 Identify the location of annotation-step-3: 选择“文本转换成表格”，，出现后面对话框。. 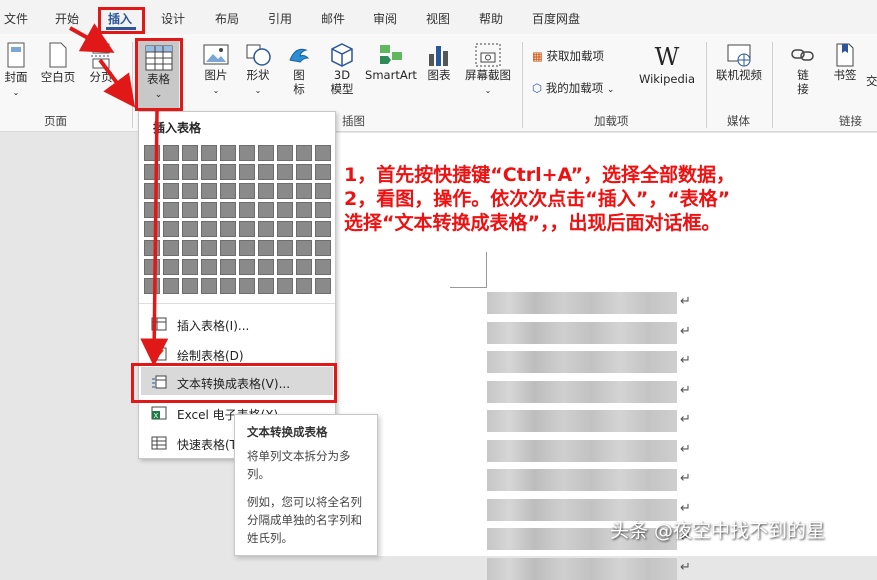
(532, 223).